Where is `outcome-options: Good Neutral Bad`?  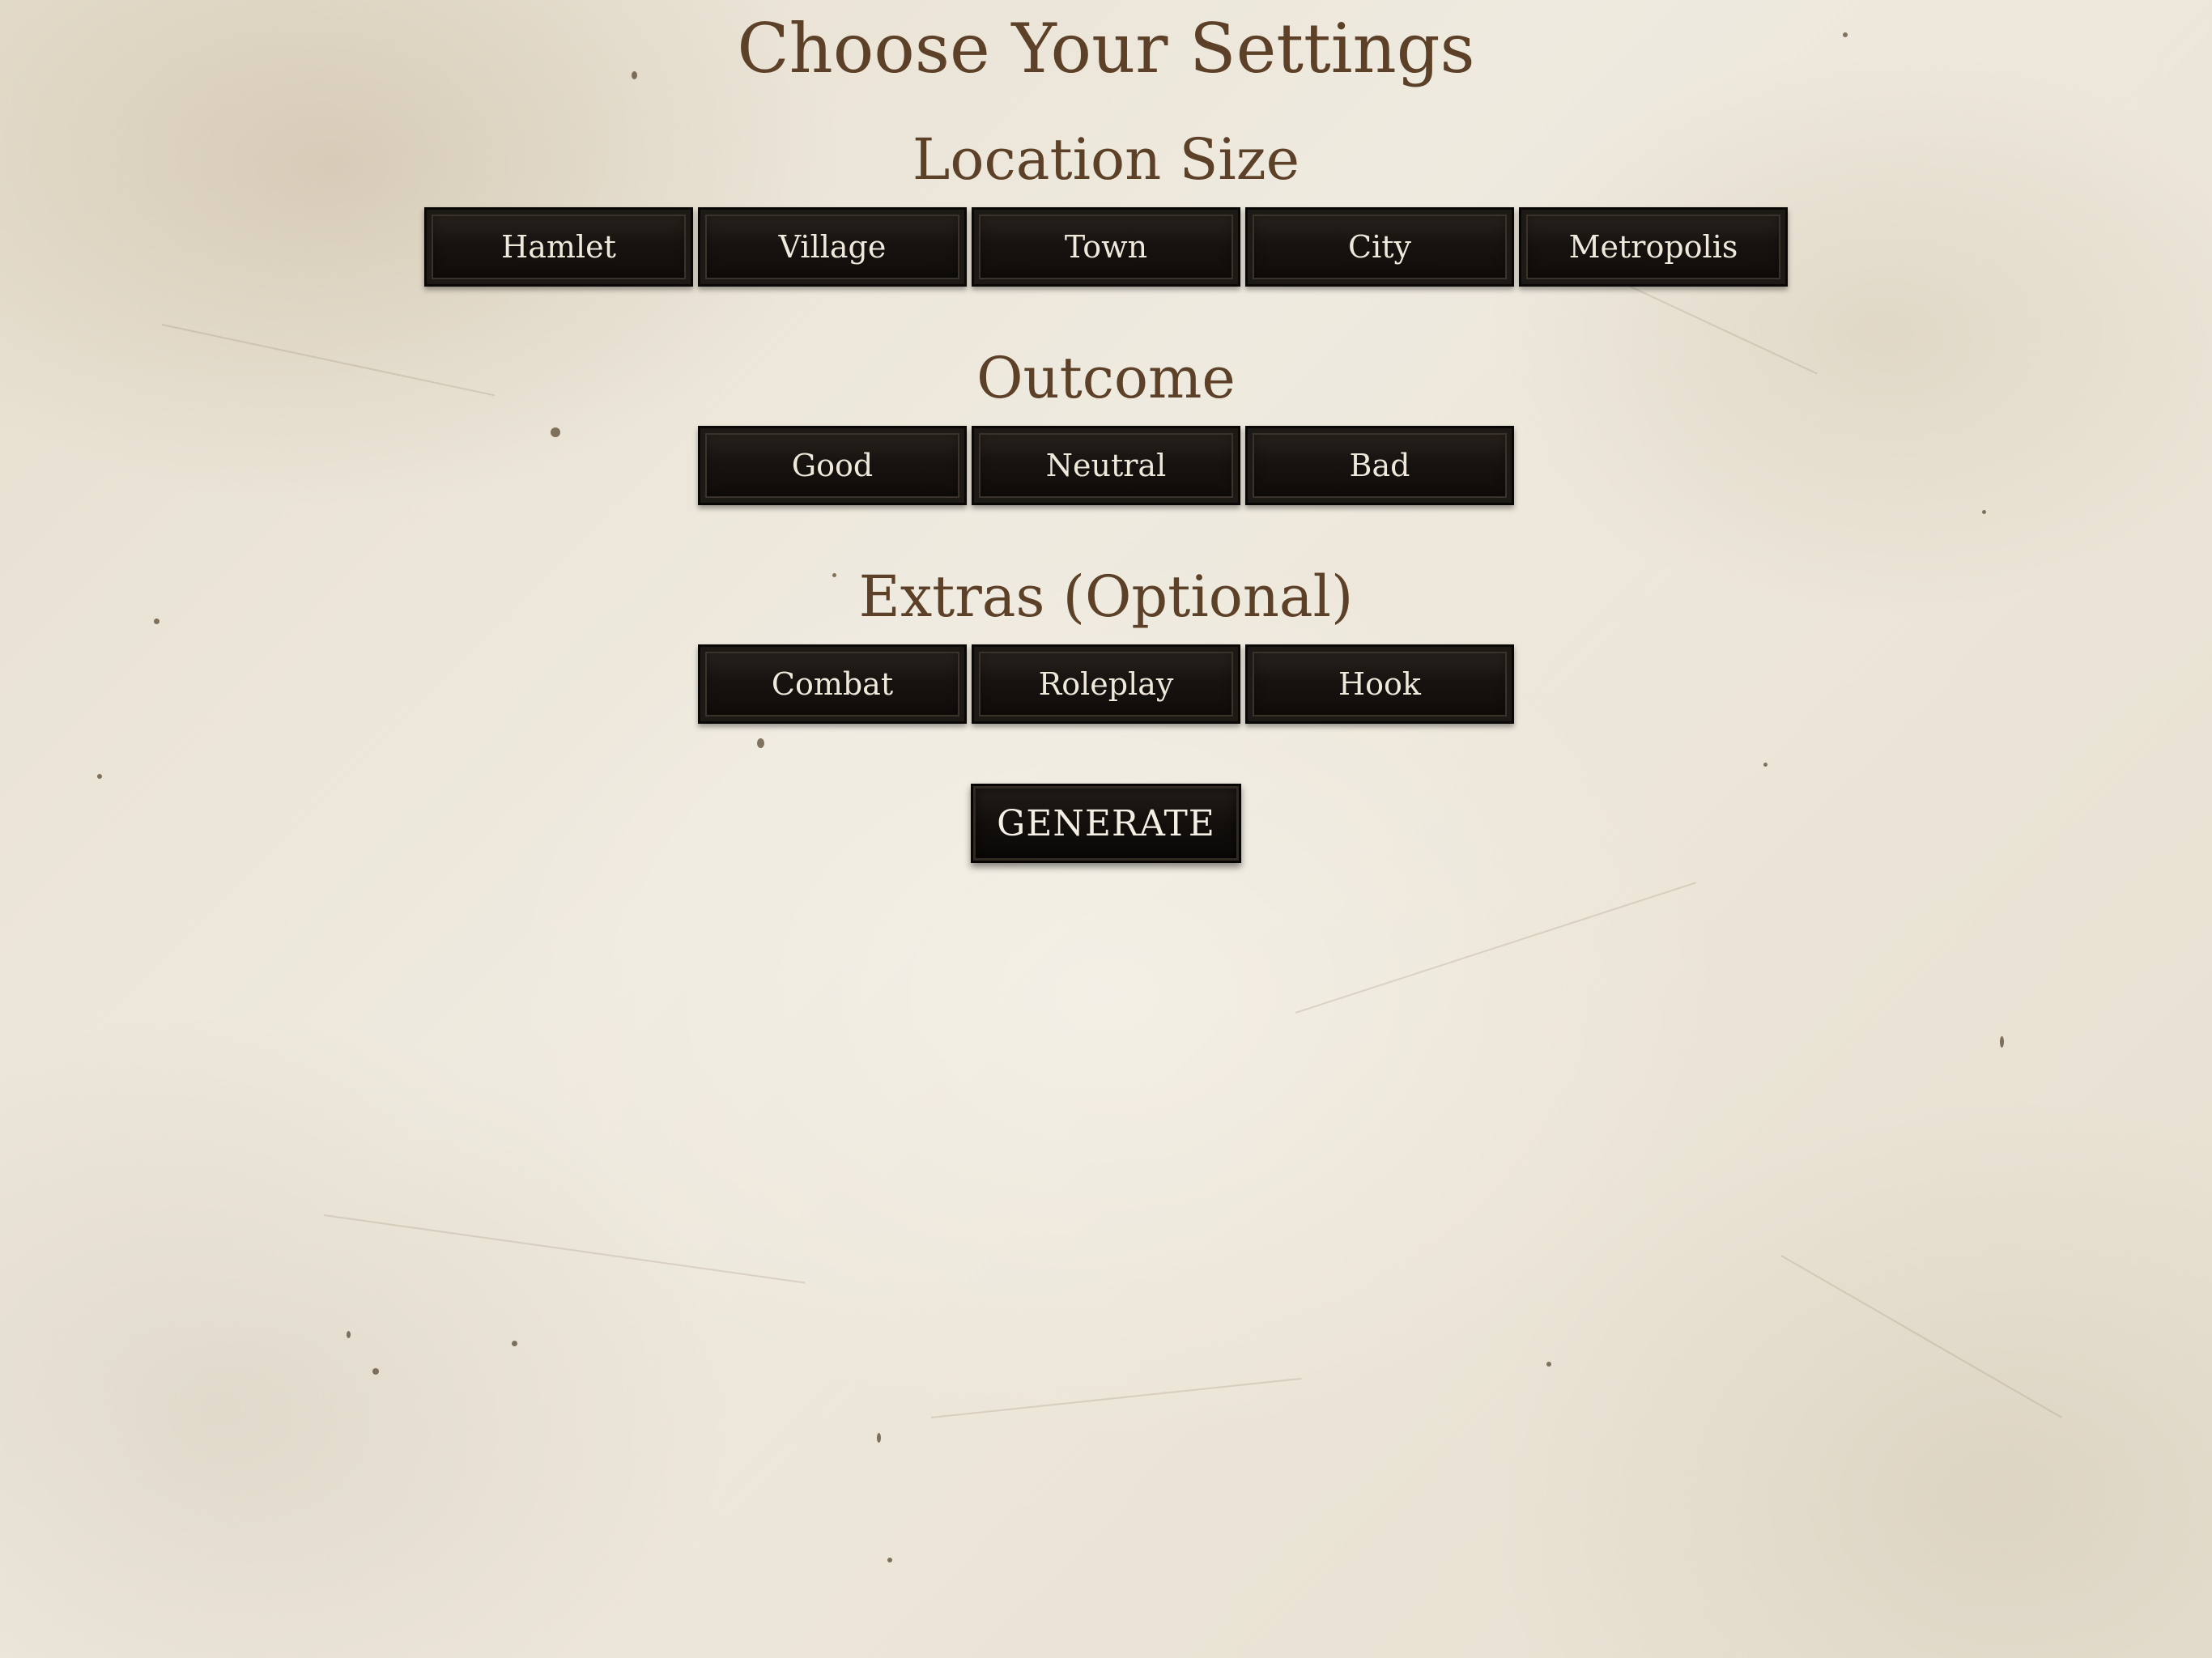 outcome-options: Good Neutral Bad is located at coordinates (1106, 465).